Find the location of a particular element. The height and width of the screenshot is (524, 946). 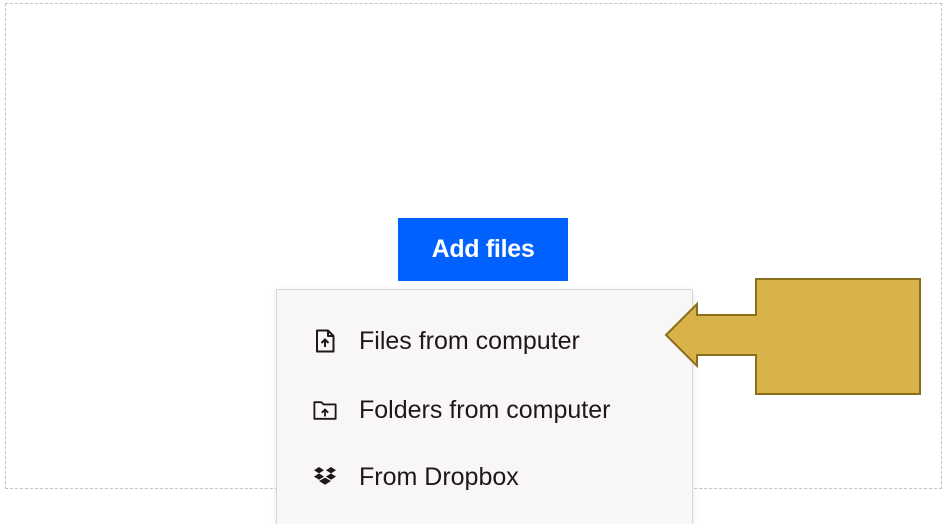

menu-item-label: Folders from computer is located at coordinates (485, 409).